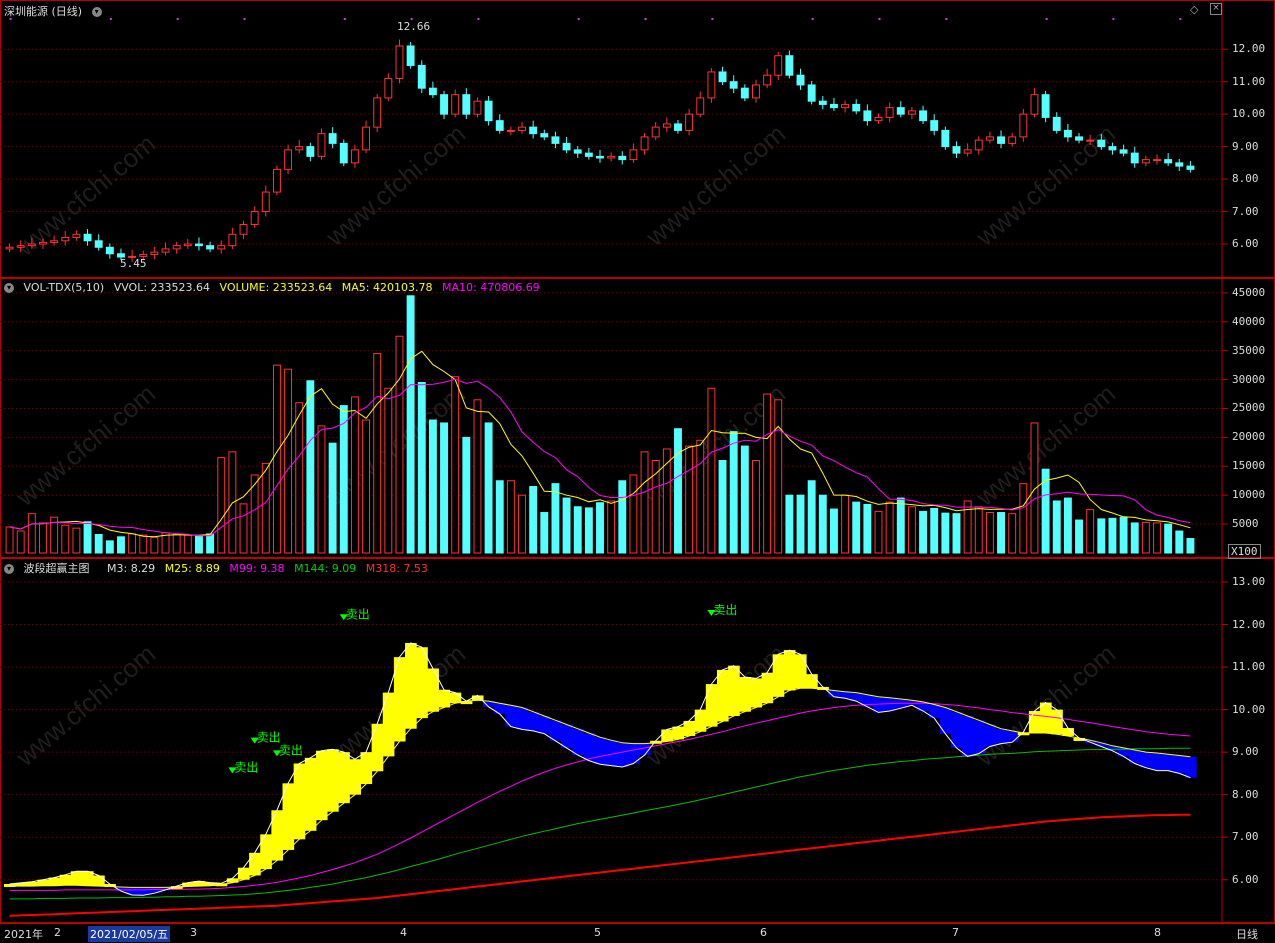  What do you see at coordinates (1249, 408) in the screenshot?
I see `axis-tick-label: 25000` at bounding box center [1249, 408].